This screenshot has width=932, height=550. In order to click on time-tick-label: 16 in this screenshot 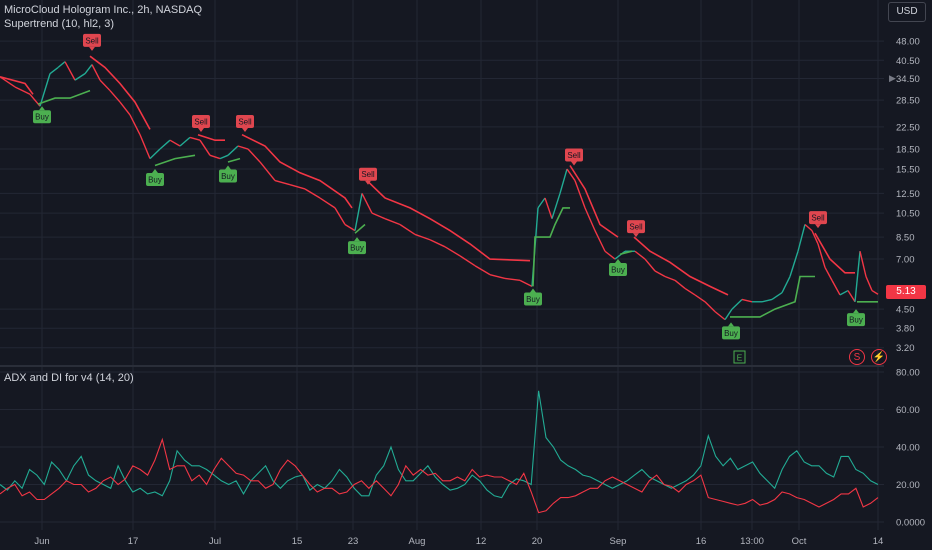, I will do `click(701, 541)`.